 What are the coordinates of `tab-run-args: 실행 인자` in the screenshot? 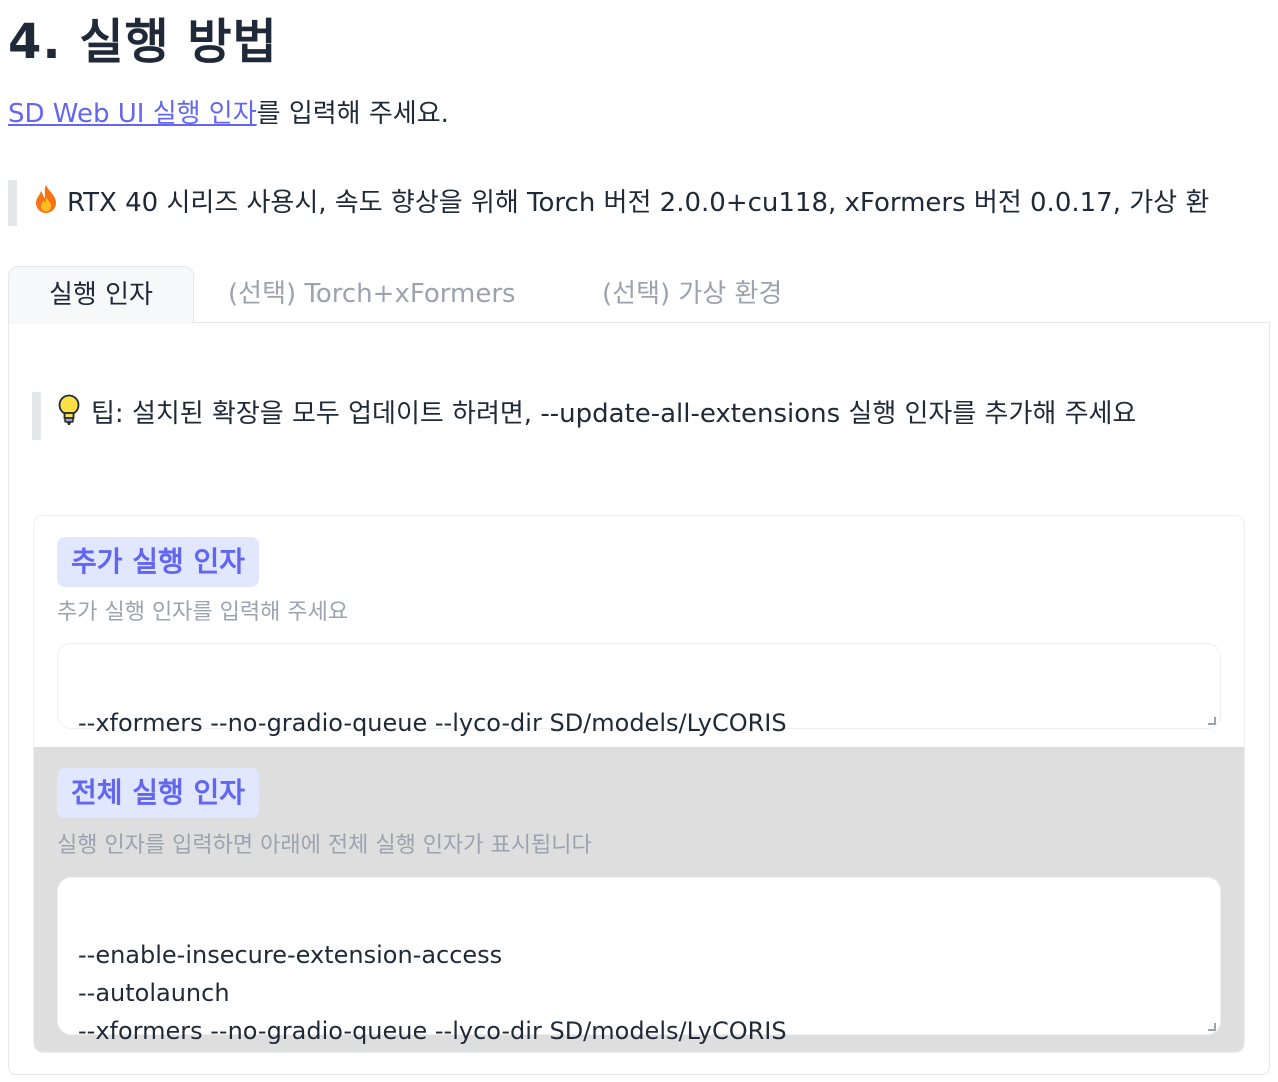 It's located at (101, 295).